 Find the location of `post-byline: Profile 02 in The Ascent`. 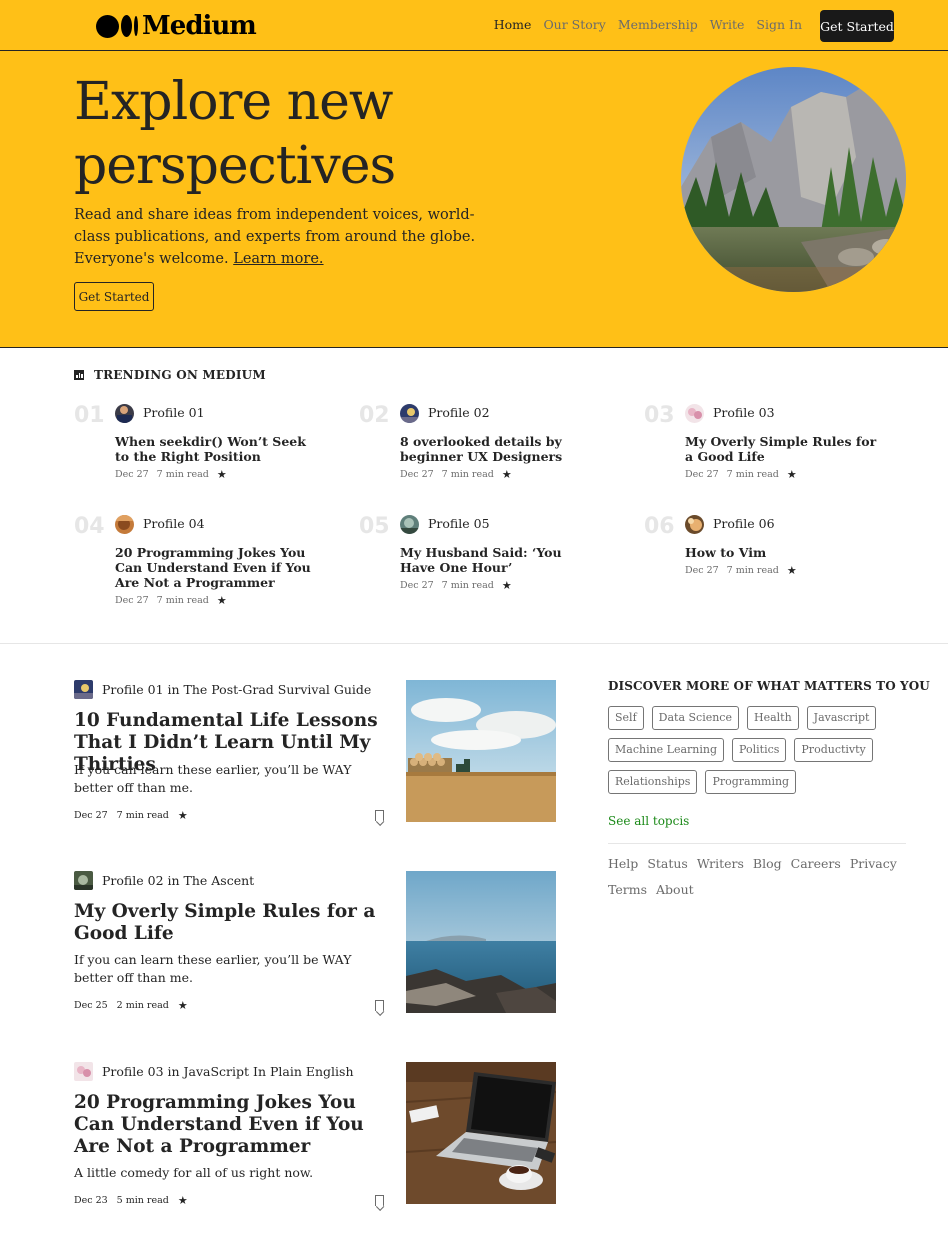

post-byline: Profile 02 in The Ascent is located at coordinates (178, 880).